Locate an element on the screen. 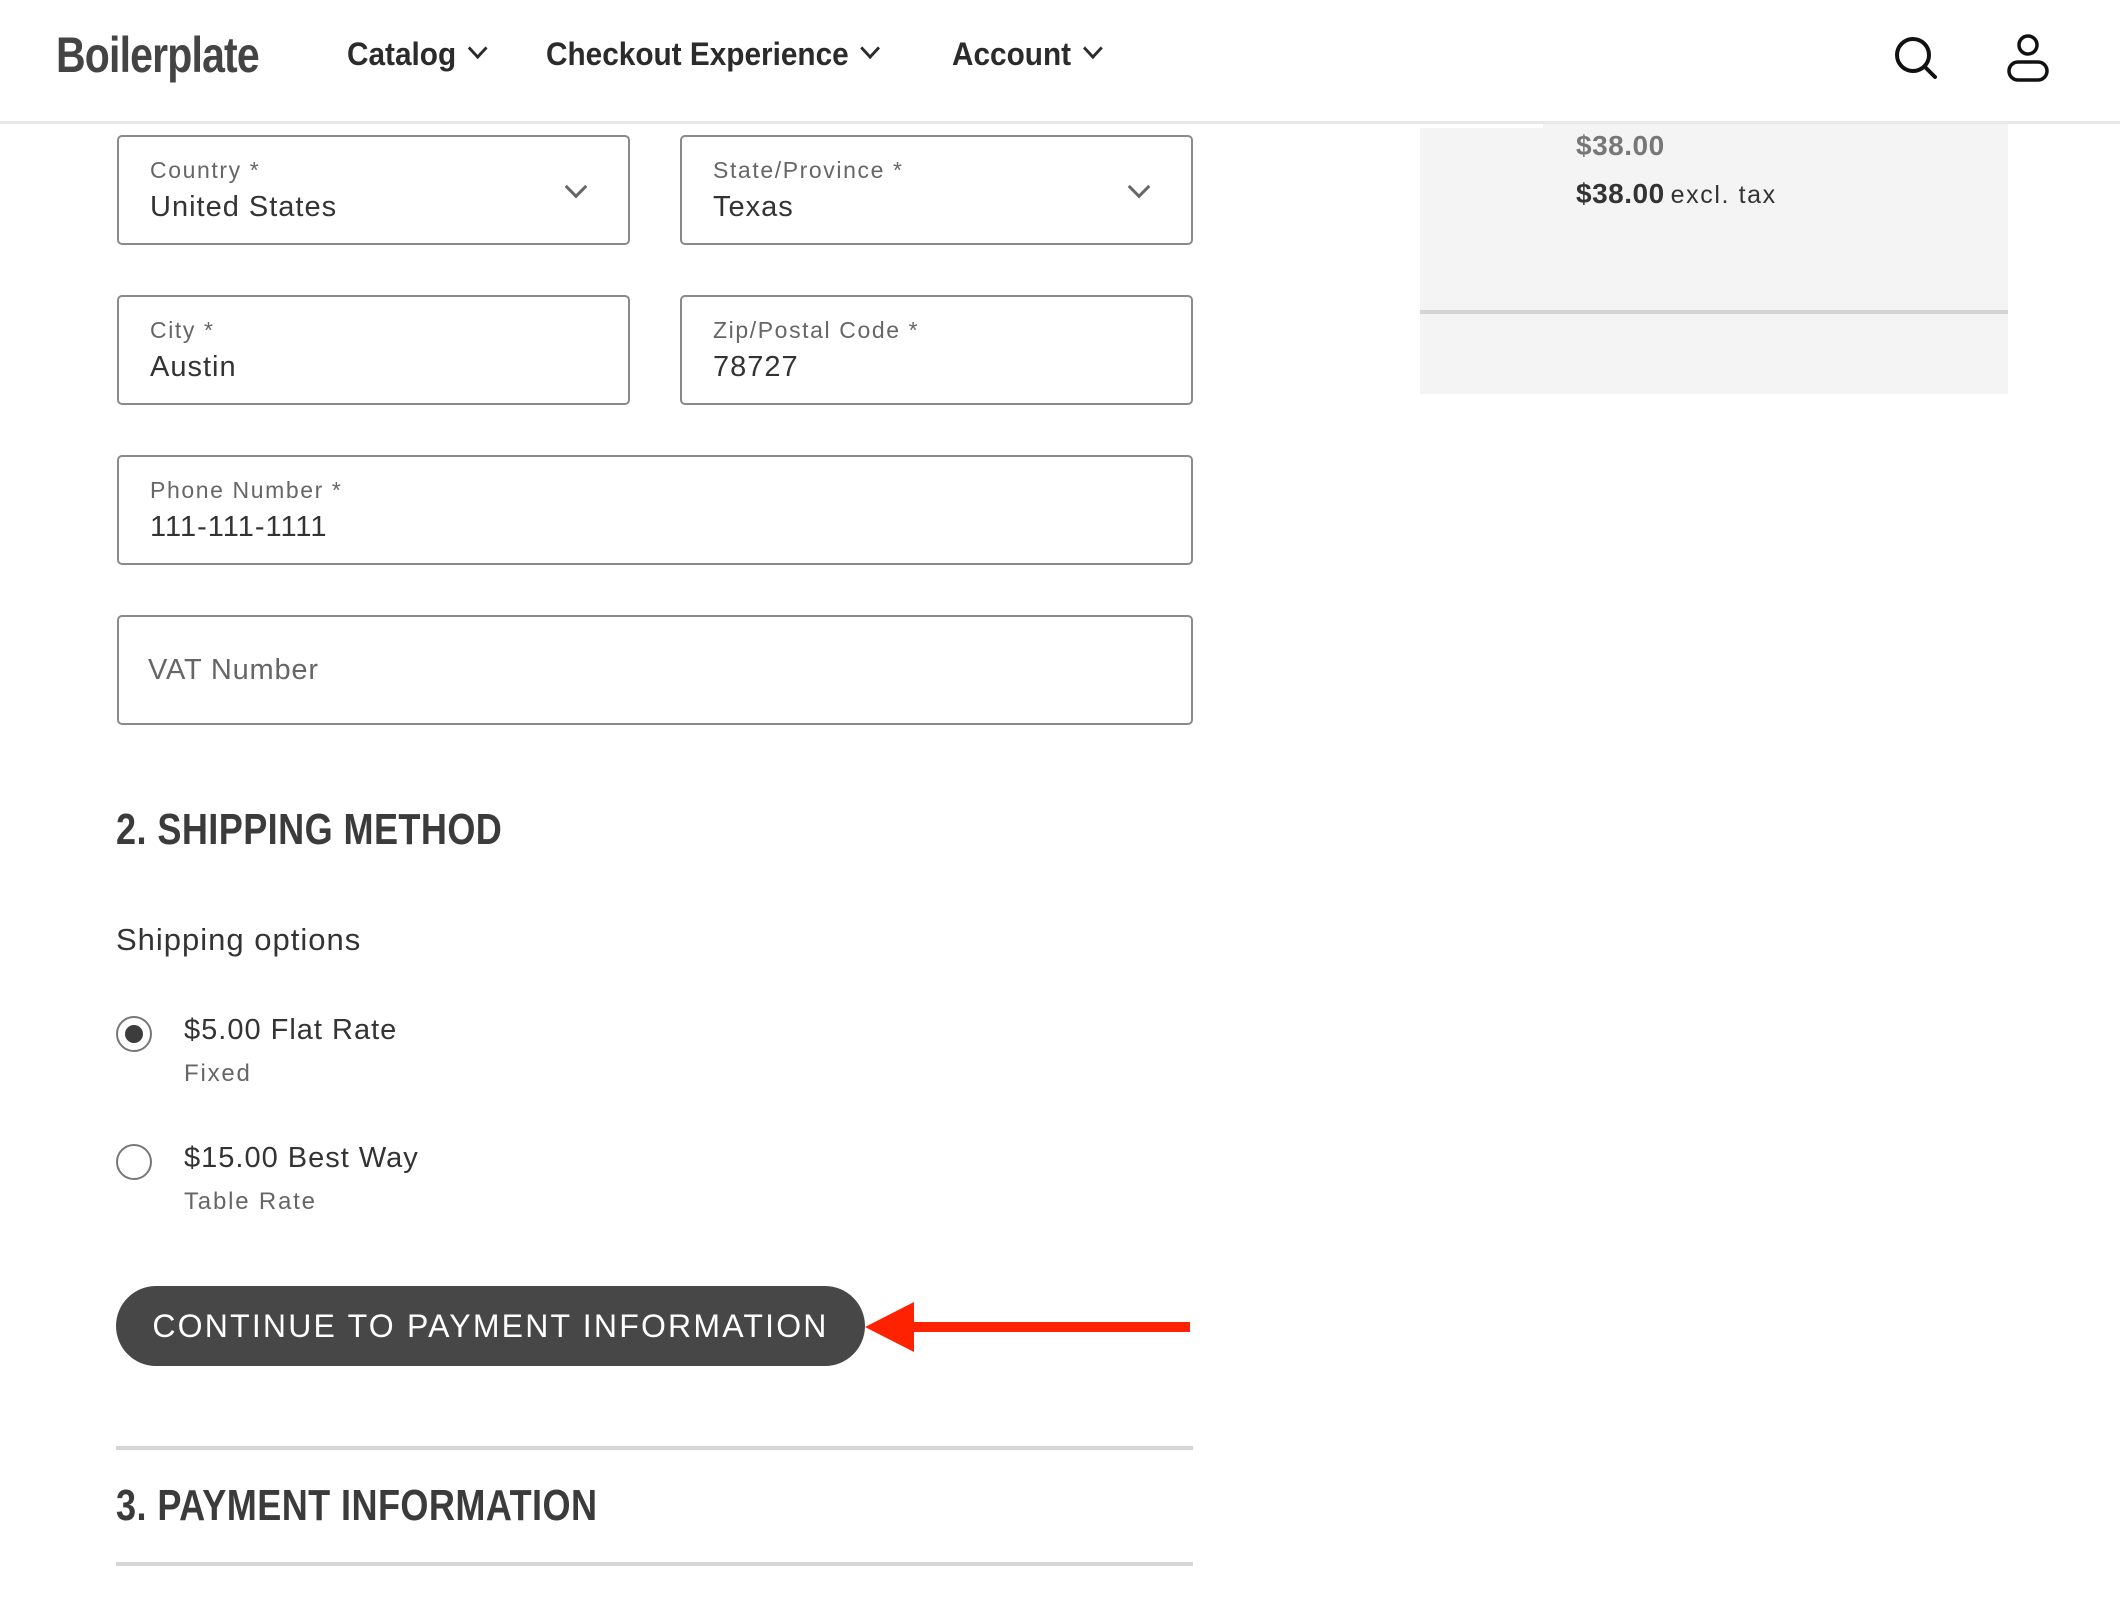  search-button is located at coordinates (1916, 60).